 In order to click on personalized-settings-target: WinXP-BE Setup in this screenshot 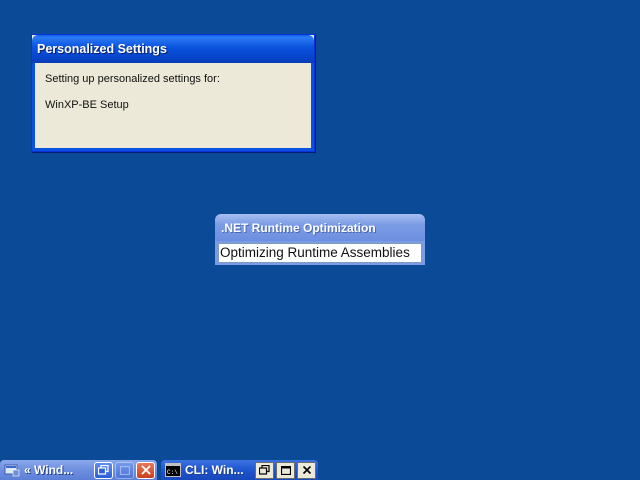, I will do `click(87, 105)`.